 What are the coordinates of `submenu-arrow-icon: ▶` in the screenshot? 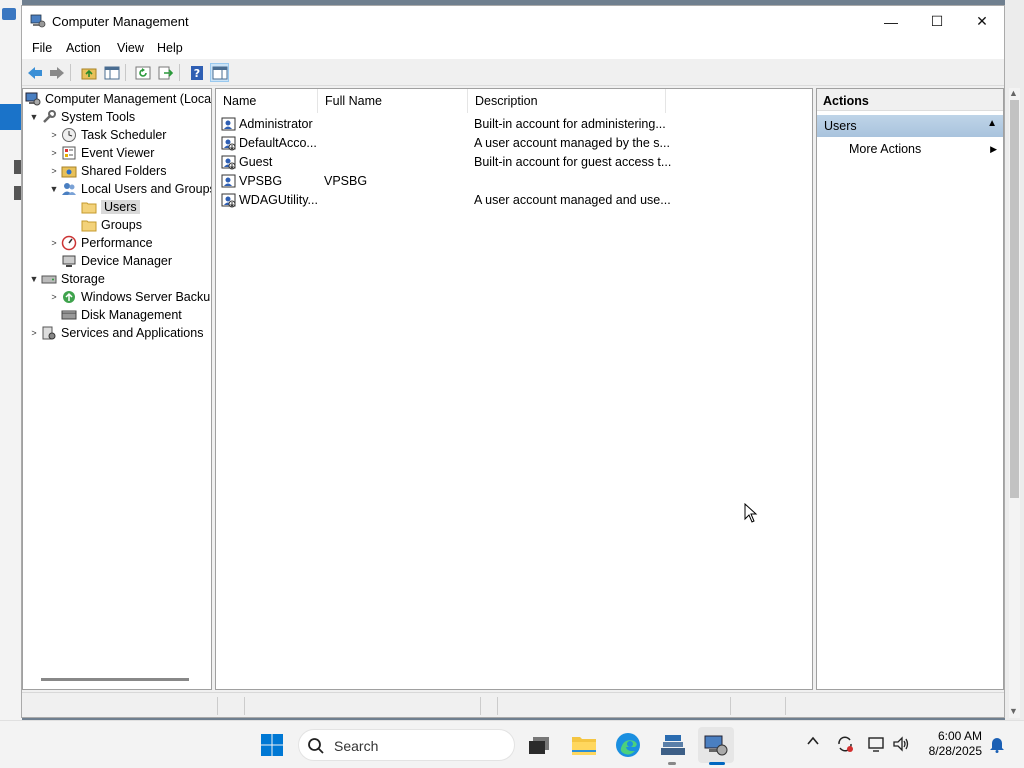 It's located at (993, 149).